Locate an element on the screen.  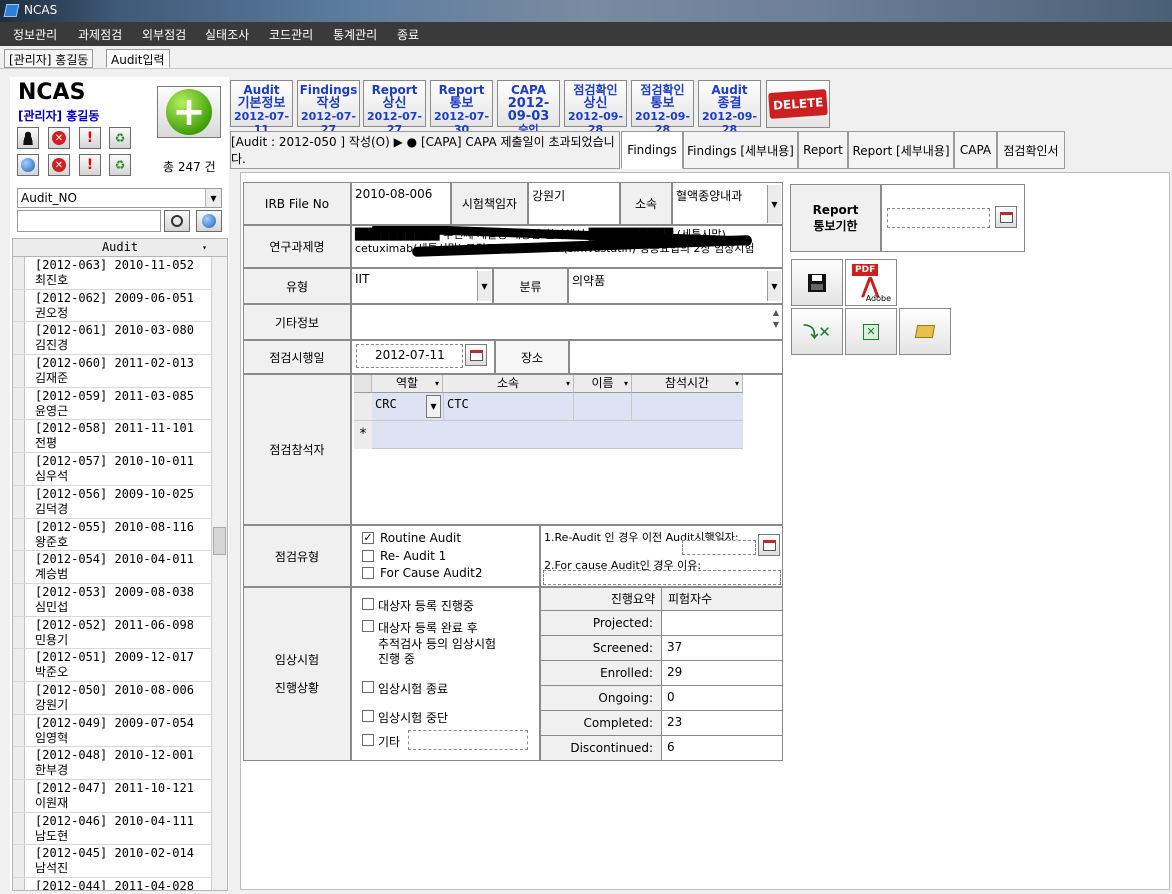
grid-cell-role: CRC ▼ is located at coordinates (408, 407).